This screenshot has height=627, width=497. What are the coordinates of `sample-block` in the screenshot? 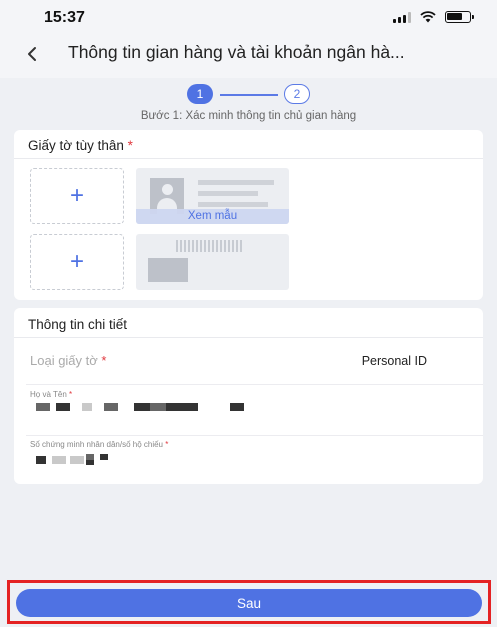 It's located at (168, 270).